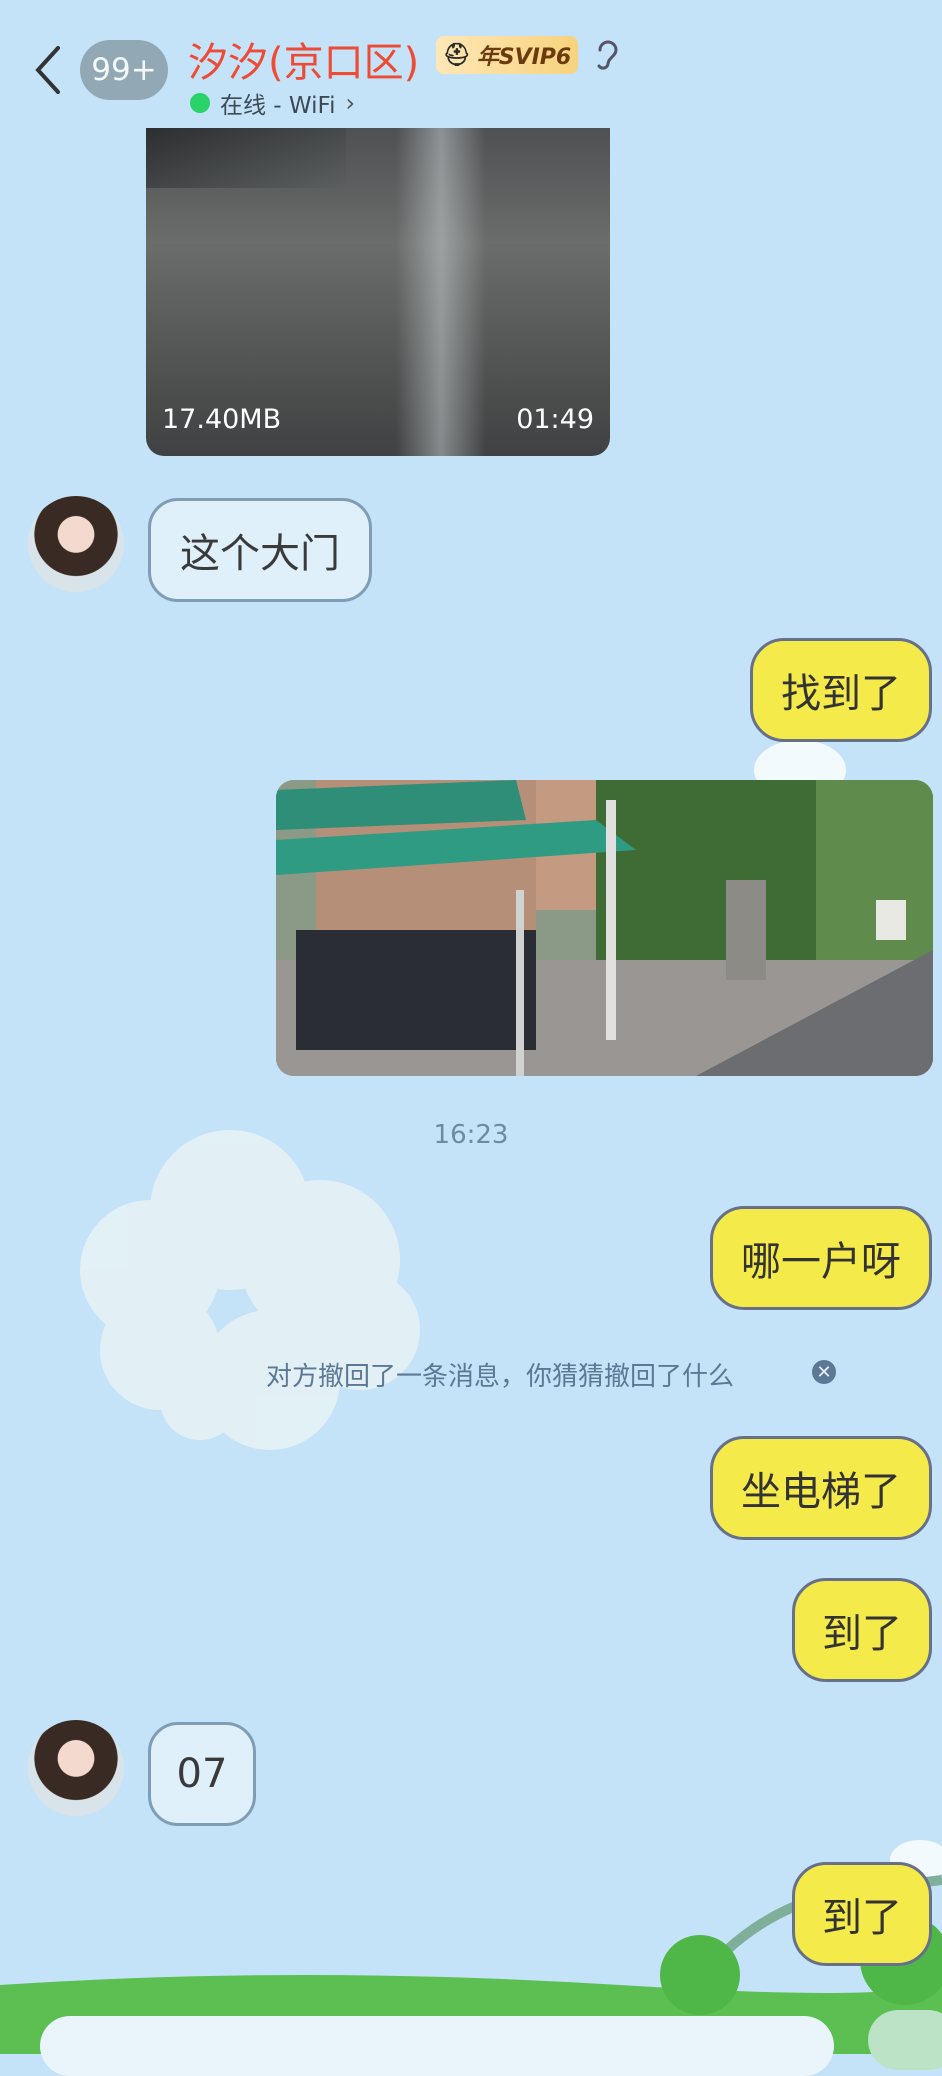 The image size is (942, 2076). I want to click on hearing-icon, so click(608, 56).